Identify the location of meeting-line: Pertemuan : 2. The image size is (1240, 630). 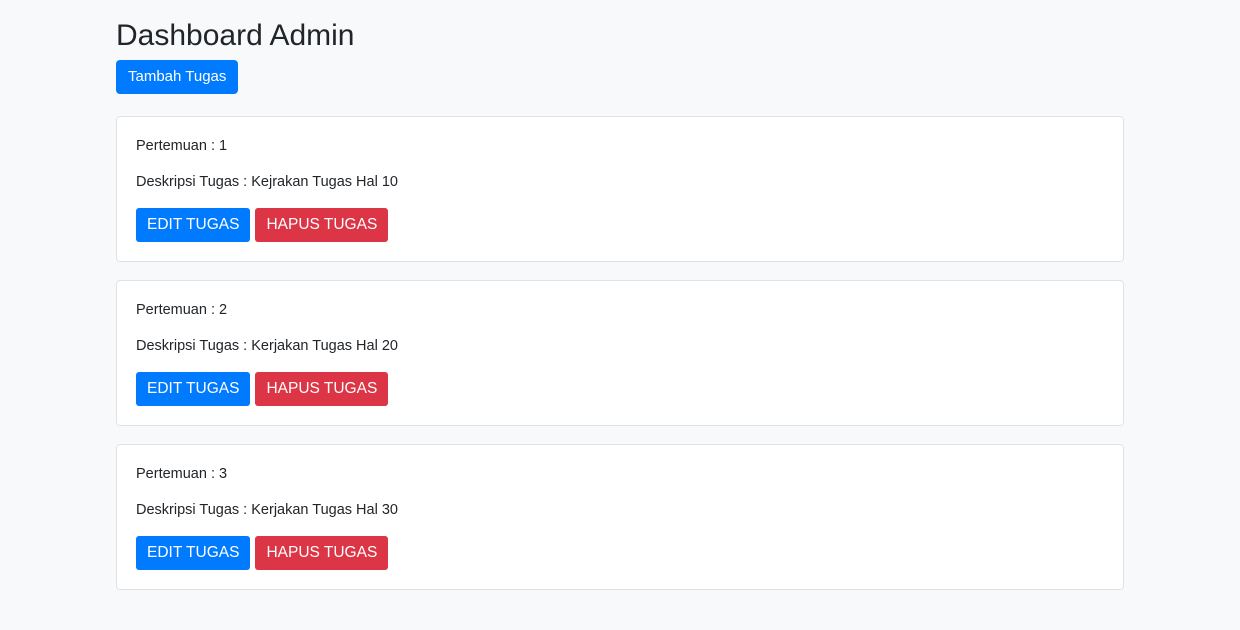
(181, 310).